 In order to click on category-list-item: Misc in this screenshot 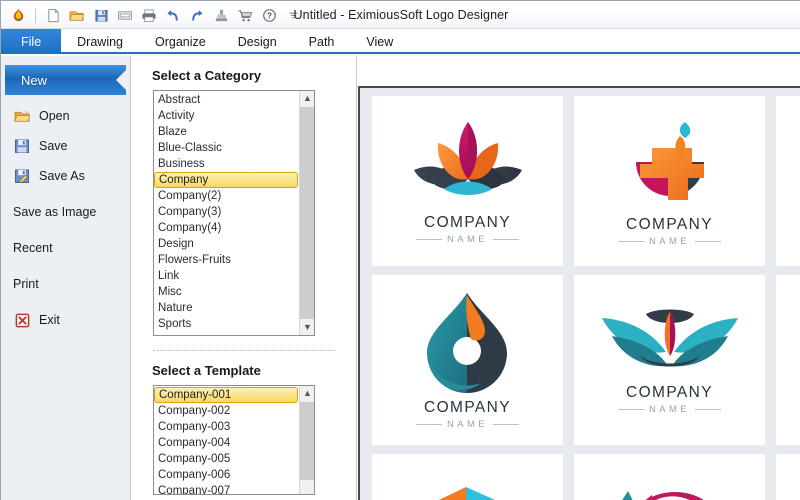, I will do `click(227, 292)`.